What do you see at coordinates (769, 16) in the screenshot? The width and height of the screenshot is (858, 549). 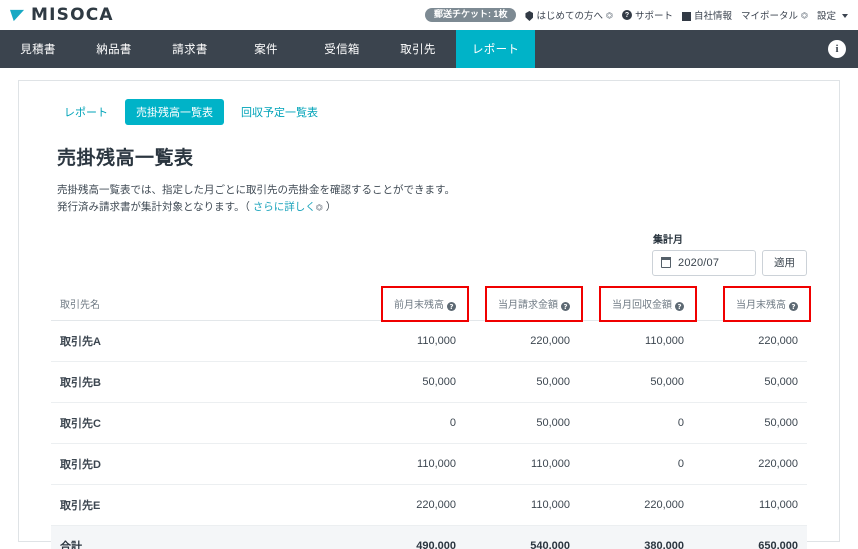 I see `util-link-label: マイポータル` at bounding box center [769, 16].